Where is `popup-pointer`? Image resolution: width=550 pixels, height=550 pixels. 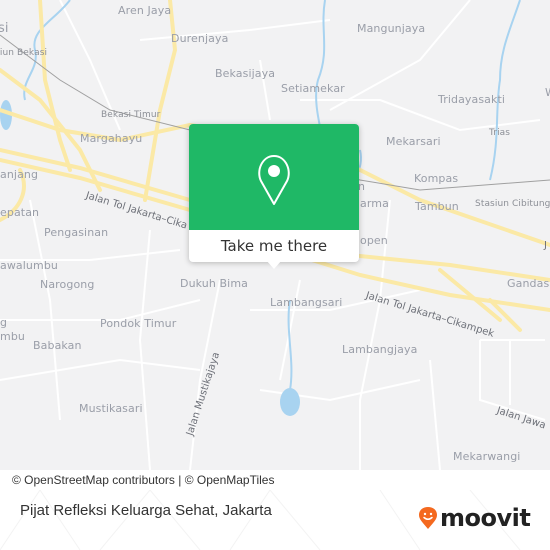 popup-pointer is located at coordinates (274, 264).